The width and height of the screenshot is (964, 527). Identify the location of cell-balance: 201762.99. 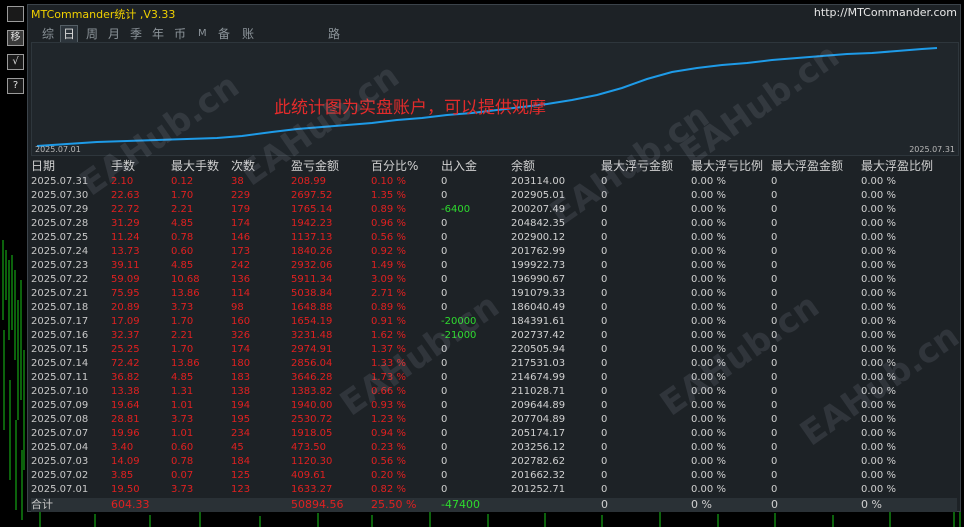
(538, 251).